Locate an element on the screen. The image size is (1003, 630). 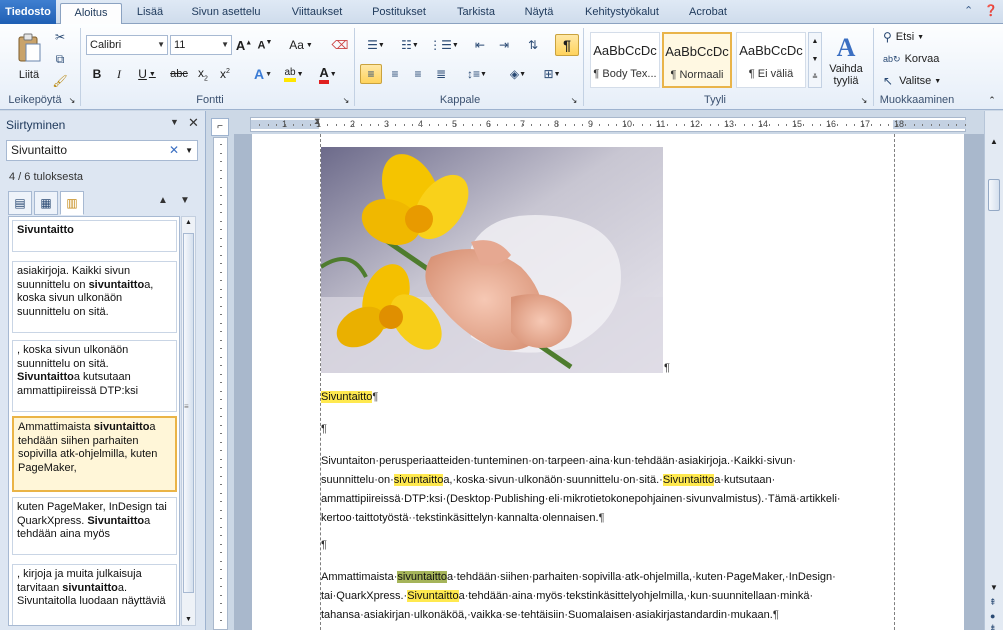
change-case-button: Aa ▼ is located at coordinates (301, 45).